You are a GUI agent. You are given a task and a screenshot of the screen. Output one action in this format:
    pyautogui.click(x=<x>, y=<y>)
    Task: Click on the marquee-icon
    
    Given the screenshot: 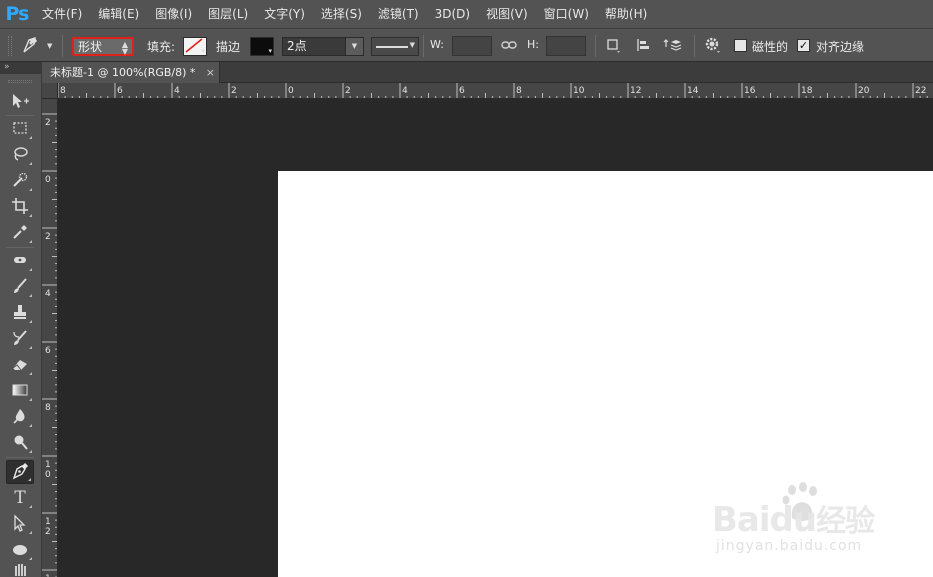 What is the action you would take?
    pyautogui.click(x=20, y=129)
    